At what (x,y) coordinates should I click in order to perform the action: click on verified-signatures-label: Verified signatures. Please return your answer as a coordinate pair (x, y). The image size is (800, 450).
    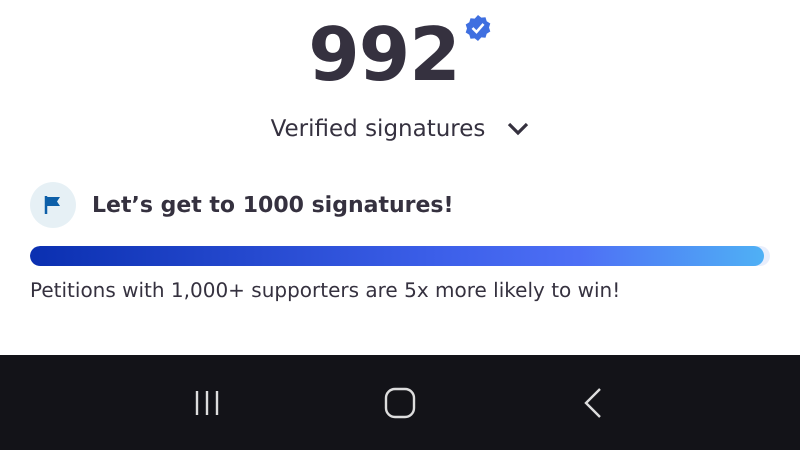
    Looking at the image, I should click on (378, 129).